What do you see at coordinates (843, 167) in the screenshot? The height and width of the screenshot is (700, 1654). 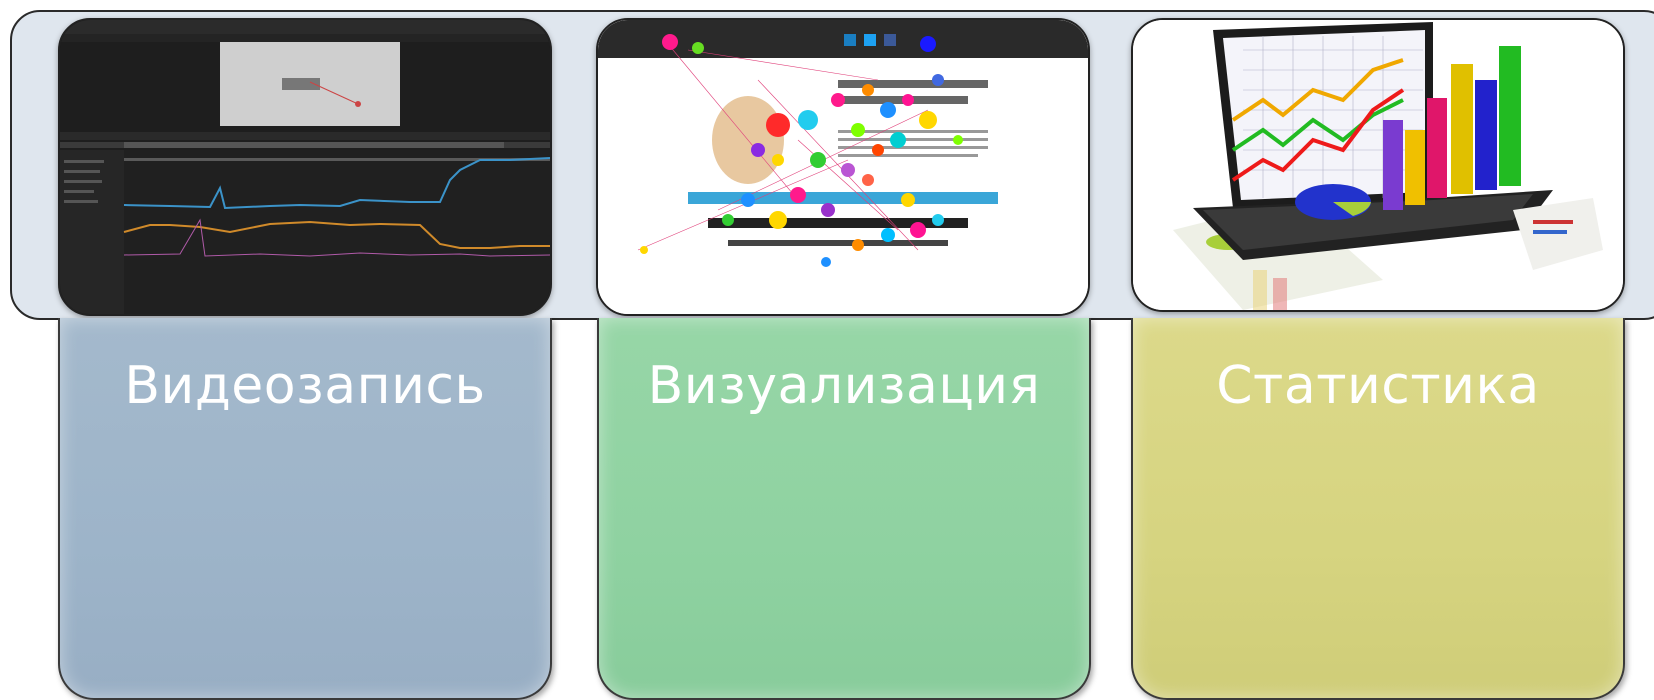 I see `visualization-thumbnail` at bounding box center [843, 167].